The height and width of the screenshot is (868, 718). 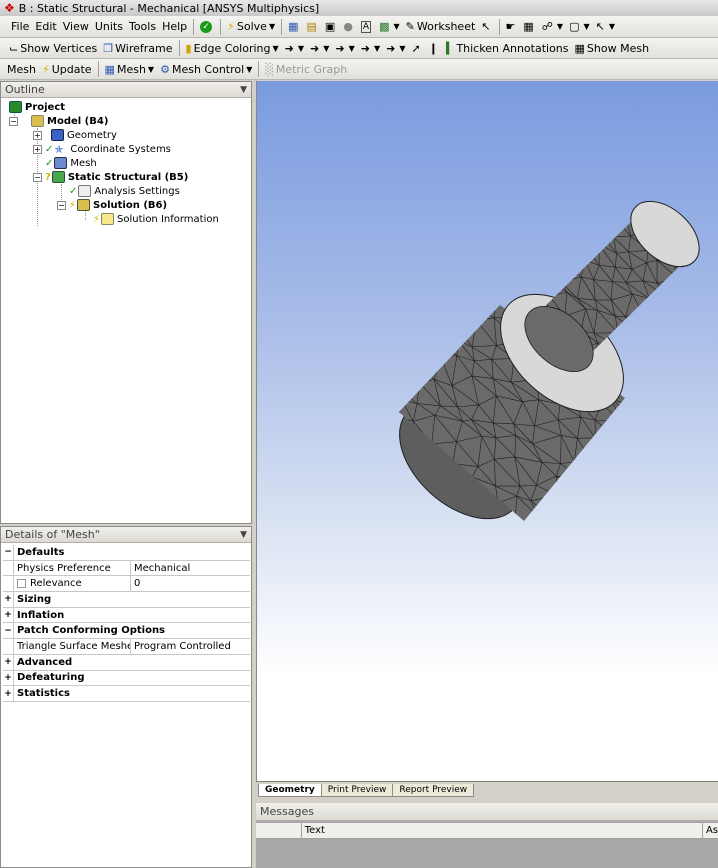 I want to click on cursor-mode-button: ↖ ▼, so click(x=605, y=27).